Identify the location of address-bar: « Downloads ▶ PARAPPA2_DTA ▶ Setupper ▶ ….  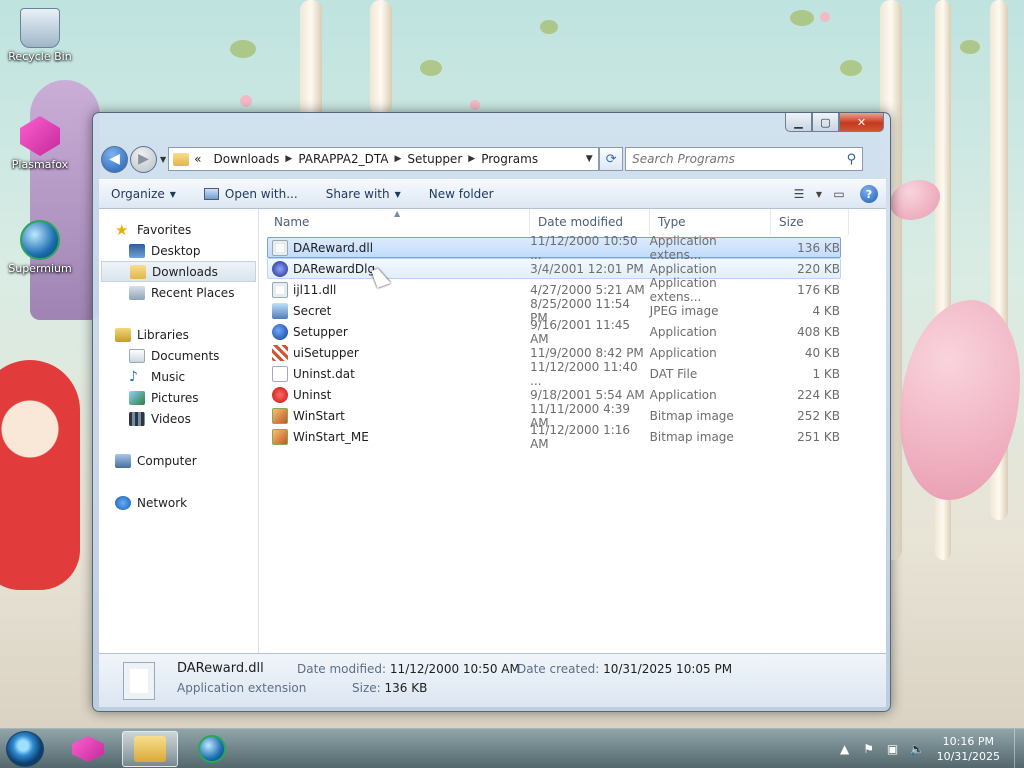
(384, 159).